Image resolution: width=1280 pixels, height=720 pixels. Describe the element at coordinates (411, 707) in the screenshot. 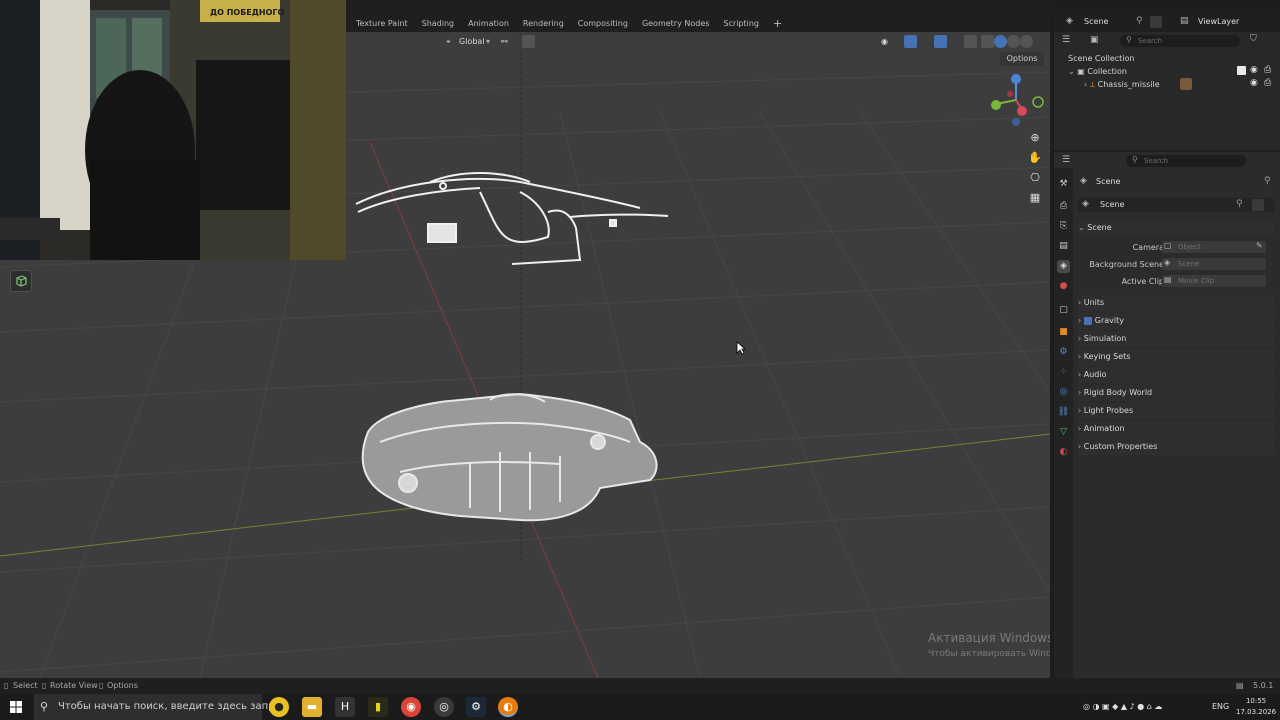

I see `chrome-icon: ◉` at that location.